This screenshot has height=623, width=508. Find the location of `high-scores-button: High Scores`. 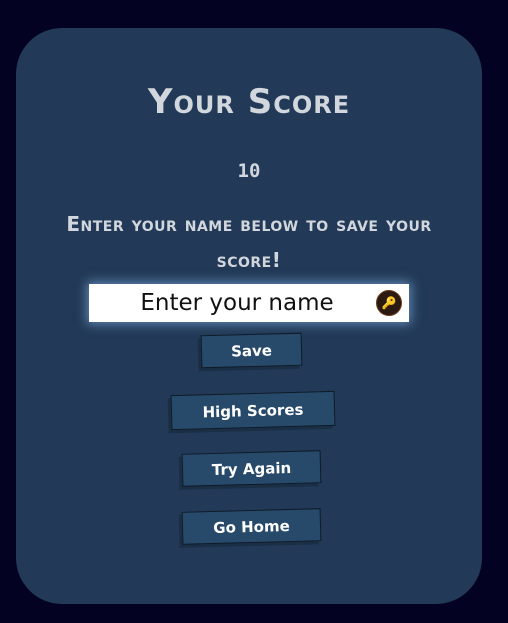

high-scores-button: High Scores is located at coordinates (253, 410).